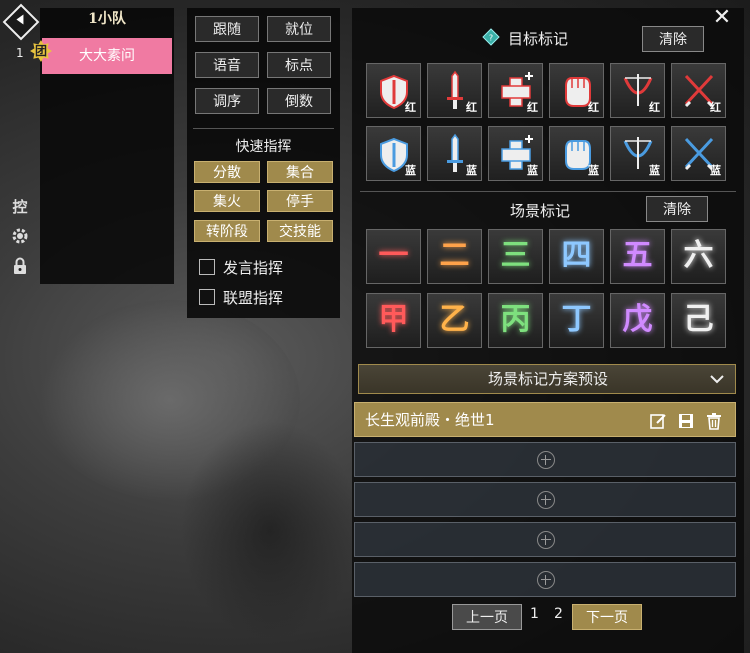 This screenshot has height=653, width=750. I want to click on clear-scene-marks-button: 清除, so click(677, 209).